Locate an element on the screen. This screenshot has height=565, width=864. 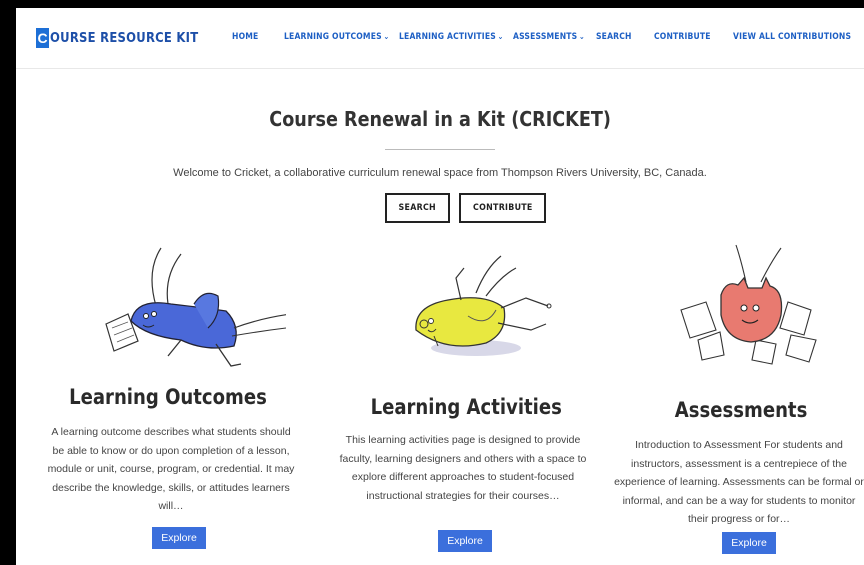
blue-cricket-icon is located at coordinates (195, 307).